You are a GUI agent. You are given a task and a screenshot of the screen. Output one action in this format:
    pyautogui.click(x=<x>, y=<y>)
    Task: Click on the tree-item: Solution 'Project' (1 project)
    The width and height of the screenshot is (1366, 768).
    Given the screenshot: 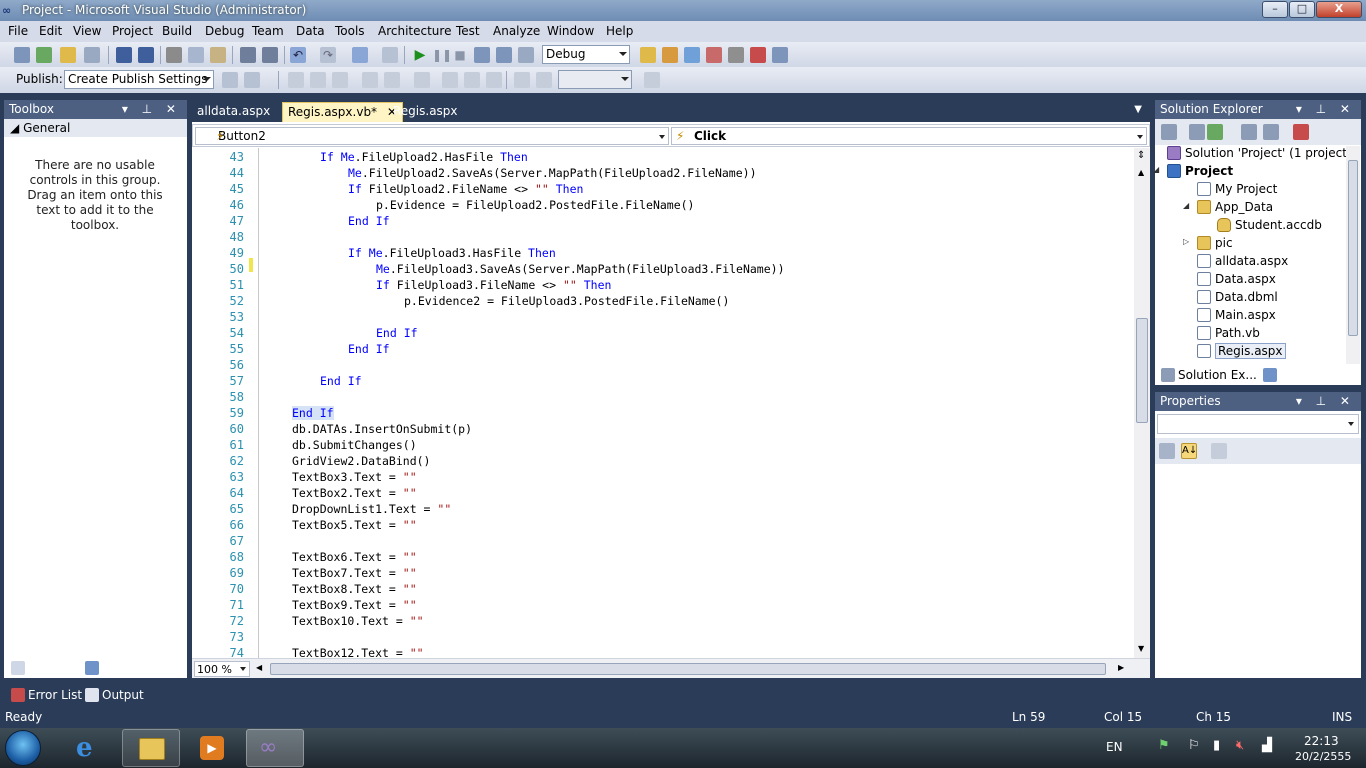 What is the action you would take?
    pyautogui.click(x=1259, y=153)
    